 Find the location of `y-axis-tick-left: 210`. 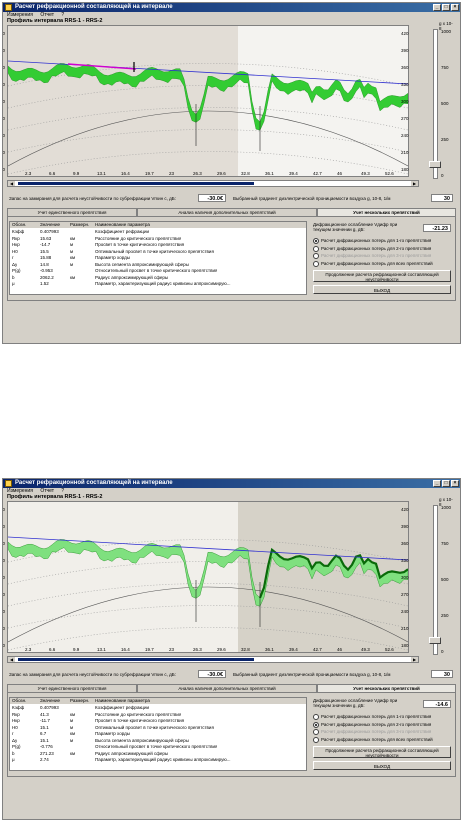

y-axis-tick-left: 210 is located at coordinates (3, 628).